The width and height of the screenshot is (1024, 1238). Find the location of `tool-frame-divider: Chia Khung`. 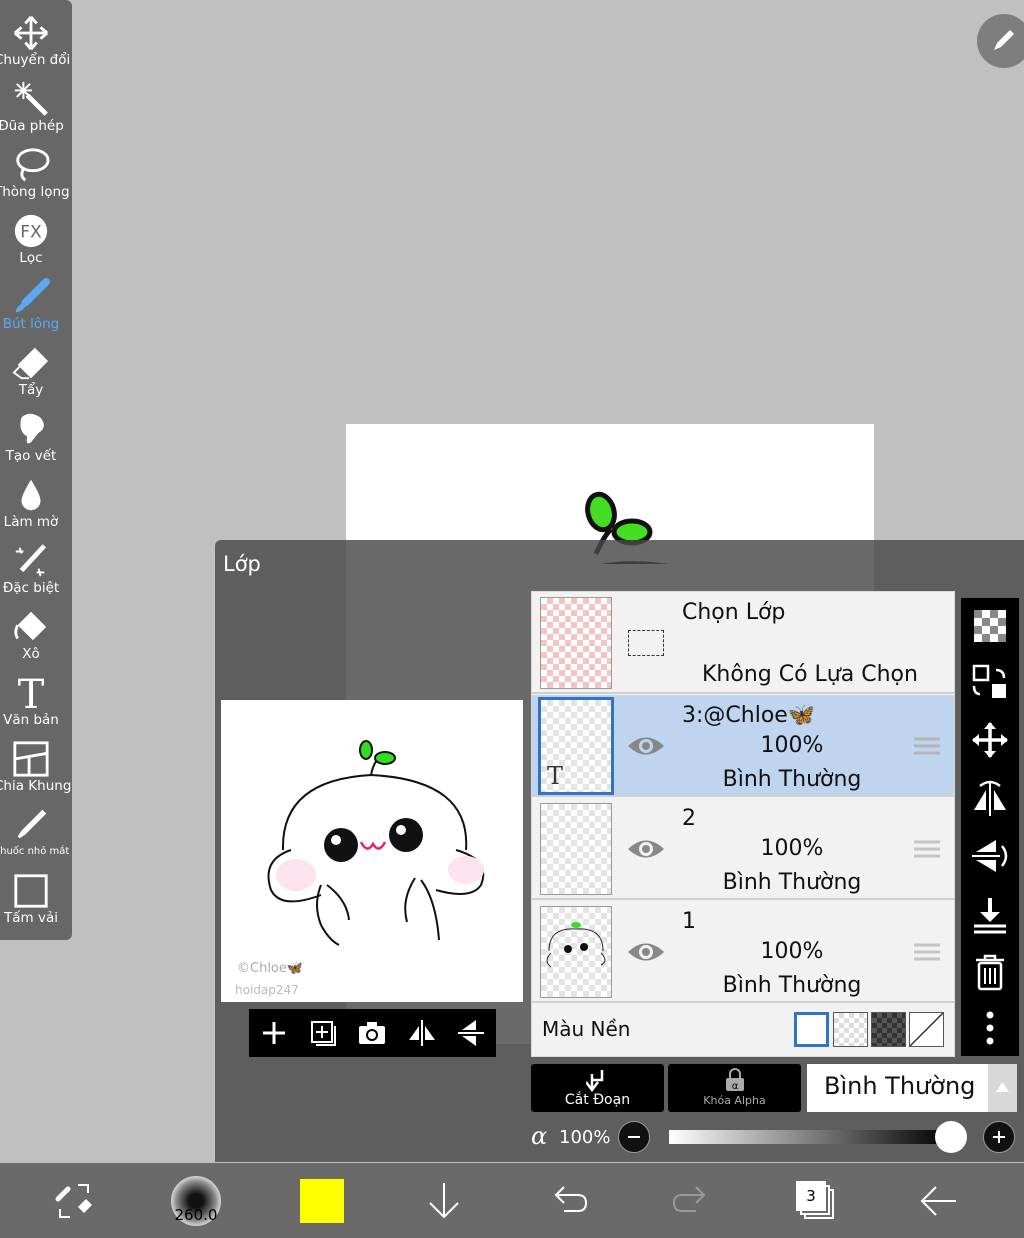

tool-frame-divider: Chia Khung is located at coordinates (35, 766).